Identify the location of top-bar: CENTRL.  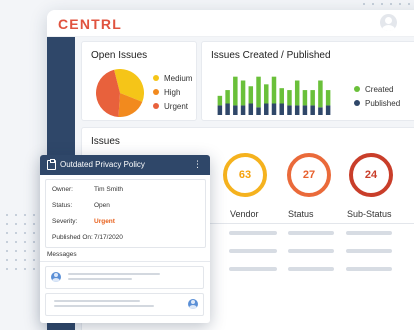
(230, 23).